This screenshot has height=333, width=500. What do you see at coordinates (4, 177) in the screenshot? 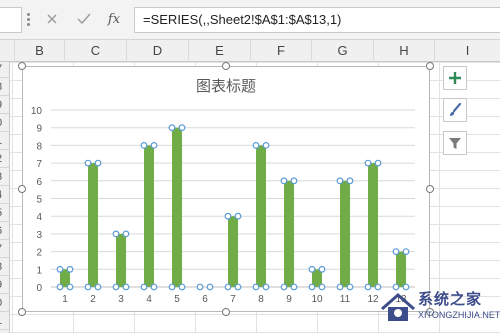
I see `row-header: 3` at bounding box center [4, 177].